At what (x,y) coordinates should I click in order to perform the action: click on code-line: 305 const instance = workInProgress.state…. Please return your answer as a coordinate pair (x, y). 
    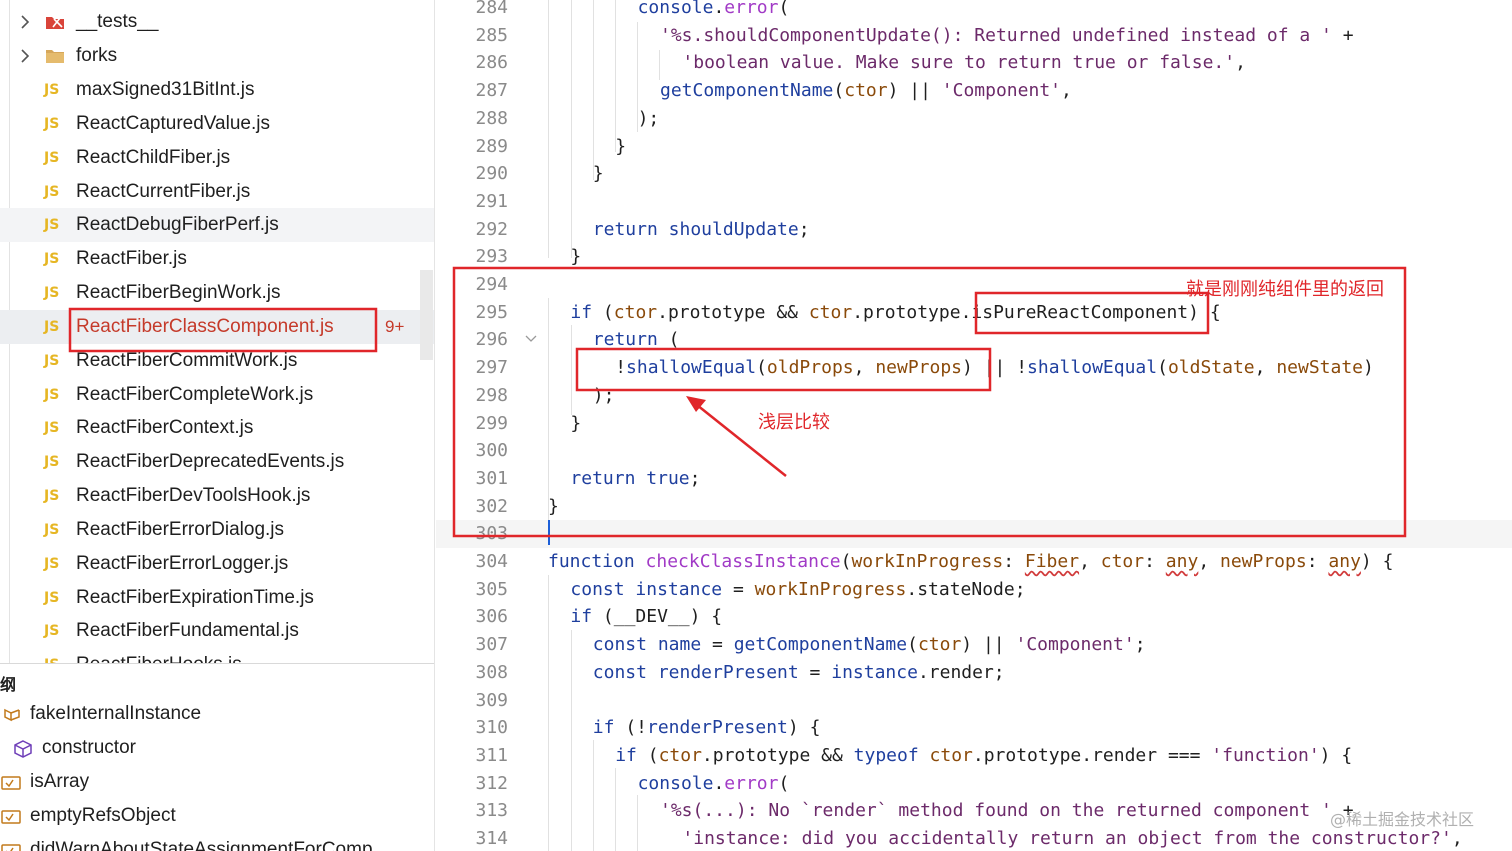
    Looking at the image, I should click on (974, 590).